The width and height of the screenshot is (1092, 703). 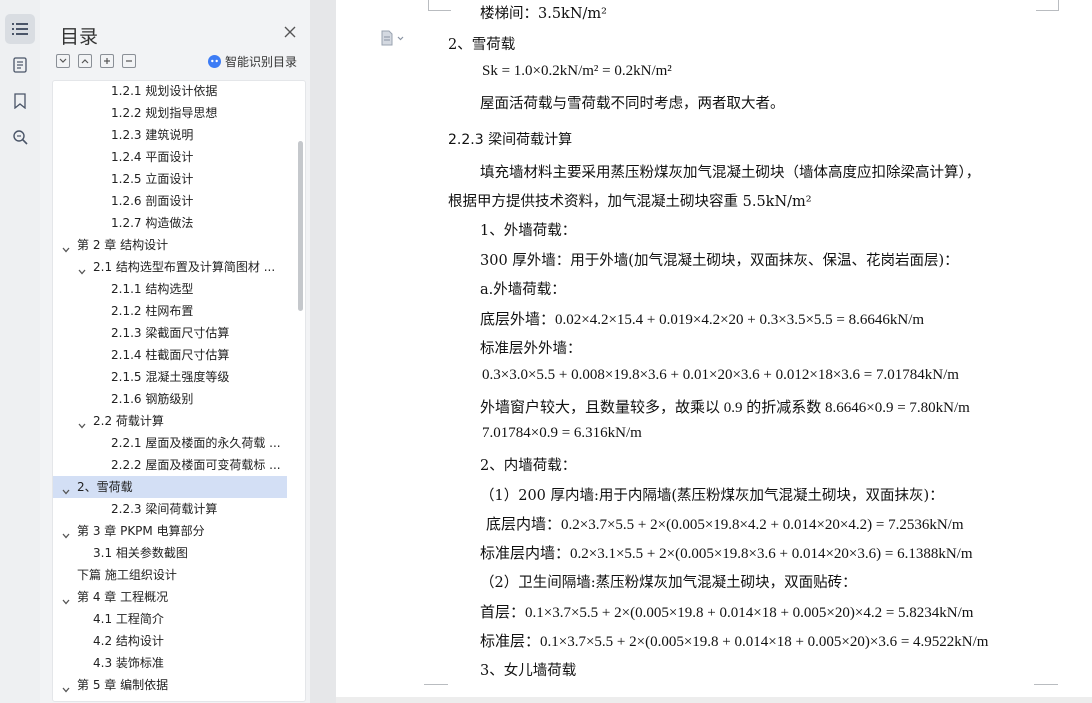 I want to click on toc-item-label: 1.2.6 剖面设计, so click(x=152, y=201).